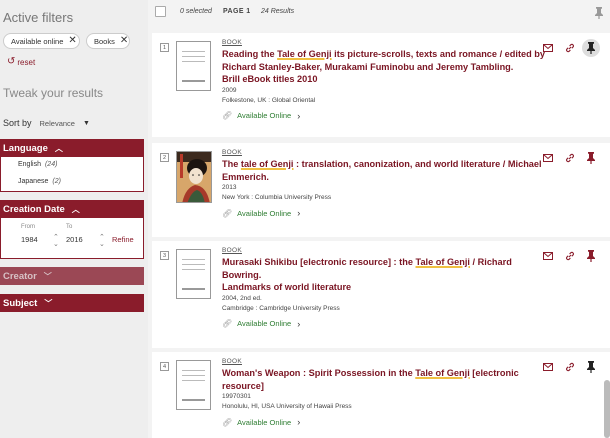 The width and height of the screenshot is (610, 438). I want to click on facet-language-header: Language ︿, so click(72, 148).